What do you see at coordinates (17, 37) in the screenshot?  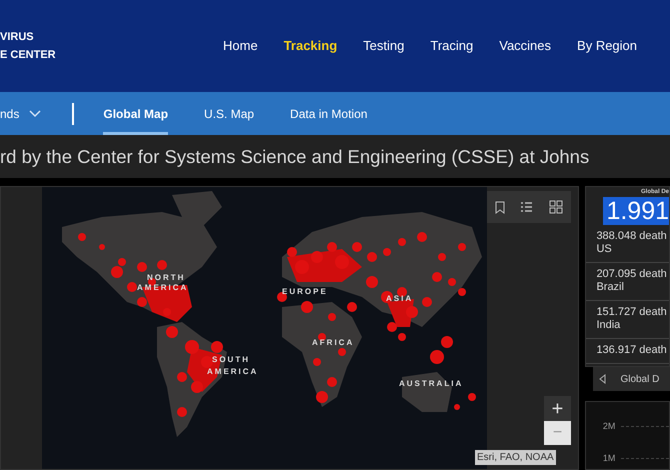 I see `logo-text: VIRUS` at bounding box center [17, 37].